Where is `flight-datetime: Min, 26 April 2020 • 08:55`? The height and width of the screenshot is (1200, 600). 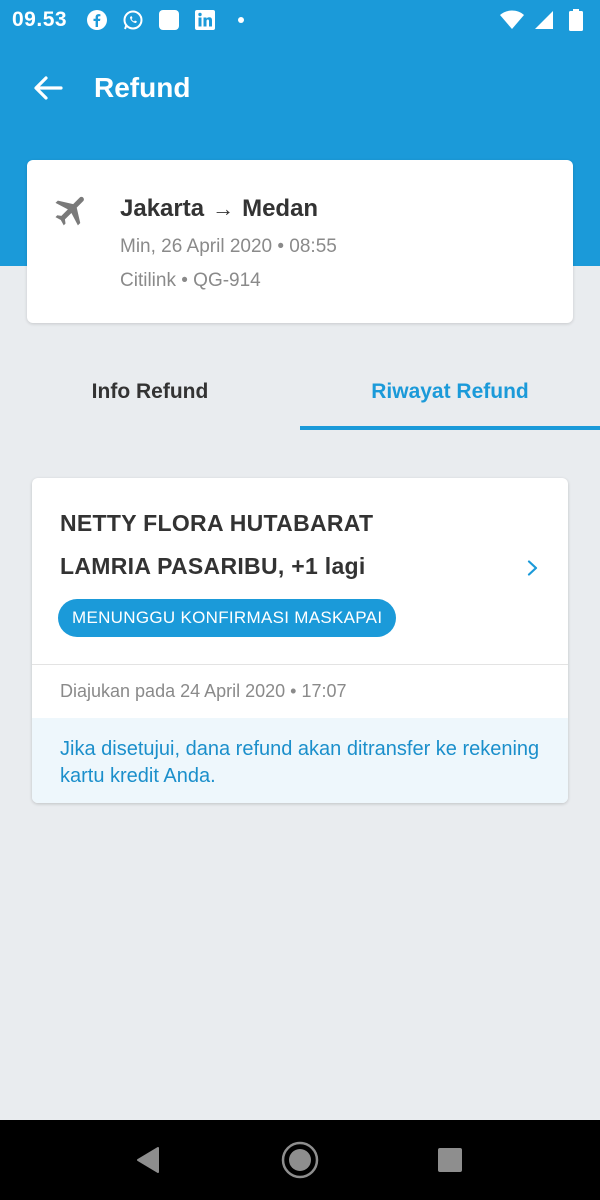
flight-datetime: Min, 26 April 2020 • 08:55 is located at coordinates (228, 246).